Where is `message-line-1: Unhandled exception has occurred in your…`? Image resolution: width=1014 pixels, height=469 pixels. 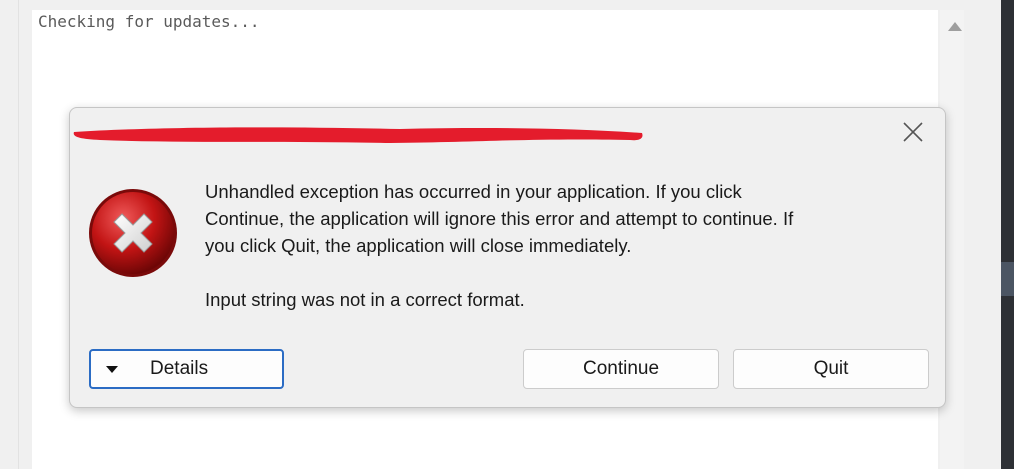 message-line-1: Unhandled exception has occurred in your… is located at coordinates (473, 191).